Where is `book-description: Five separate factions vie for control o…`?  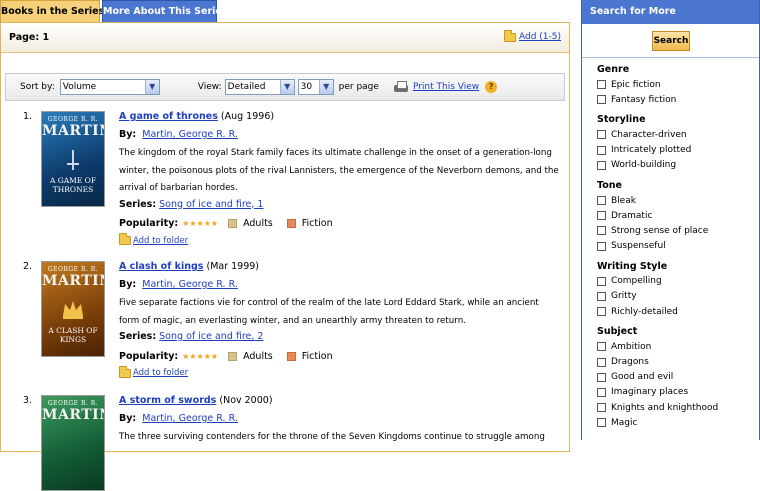 book-description: Five separate factions vie for control o… is located at coordinates (329, 312).